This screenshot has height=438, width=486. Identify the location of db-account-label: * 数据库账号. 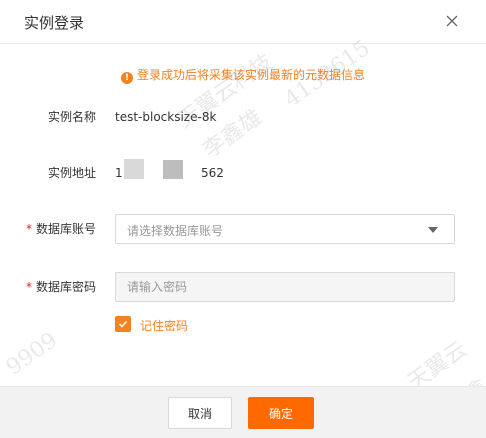
(48, 229).